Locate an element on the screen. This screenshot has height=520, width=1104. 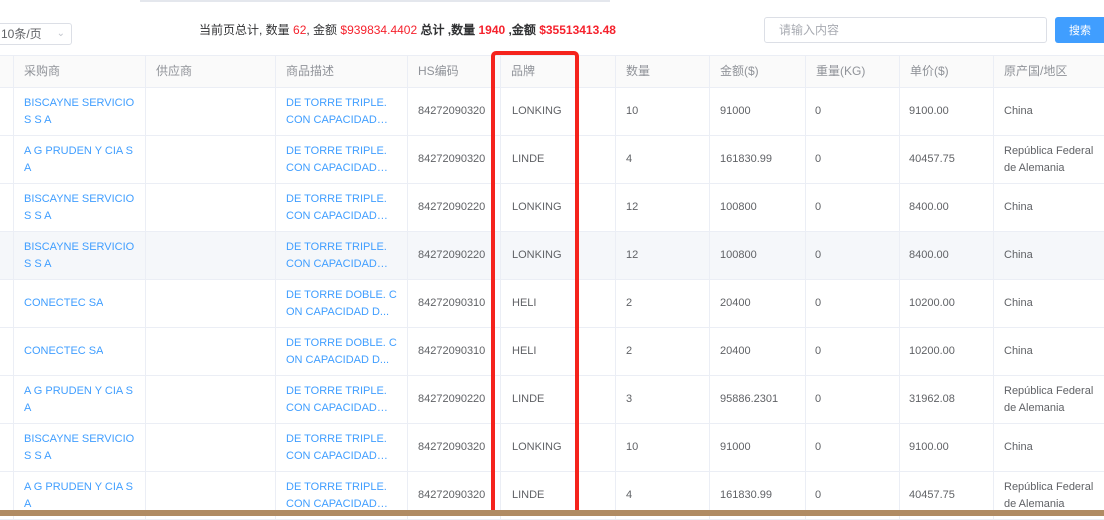
header-description: 商品描述 is located at coordinates (342, 71).